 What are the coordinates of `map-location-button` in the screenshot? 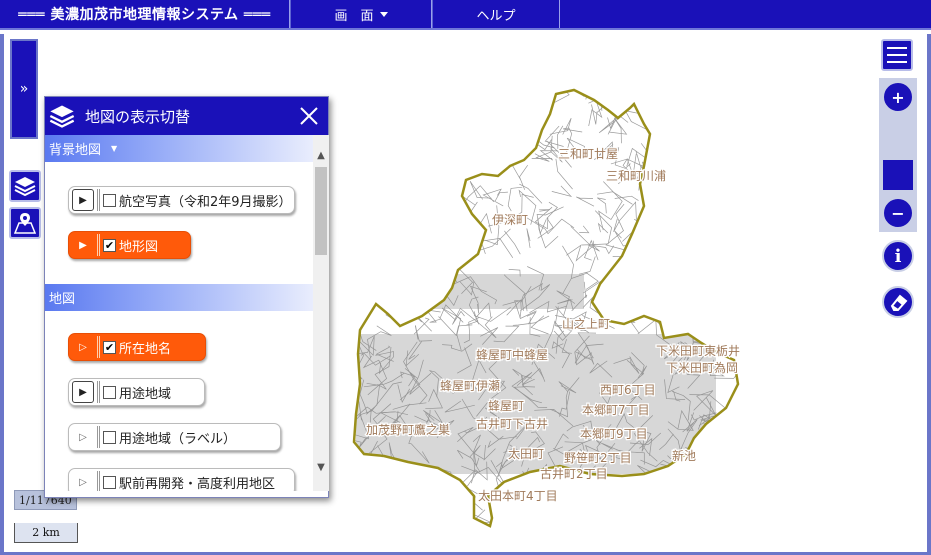 It's located at (25, 223).